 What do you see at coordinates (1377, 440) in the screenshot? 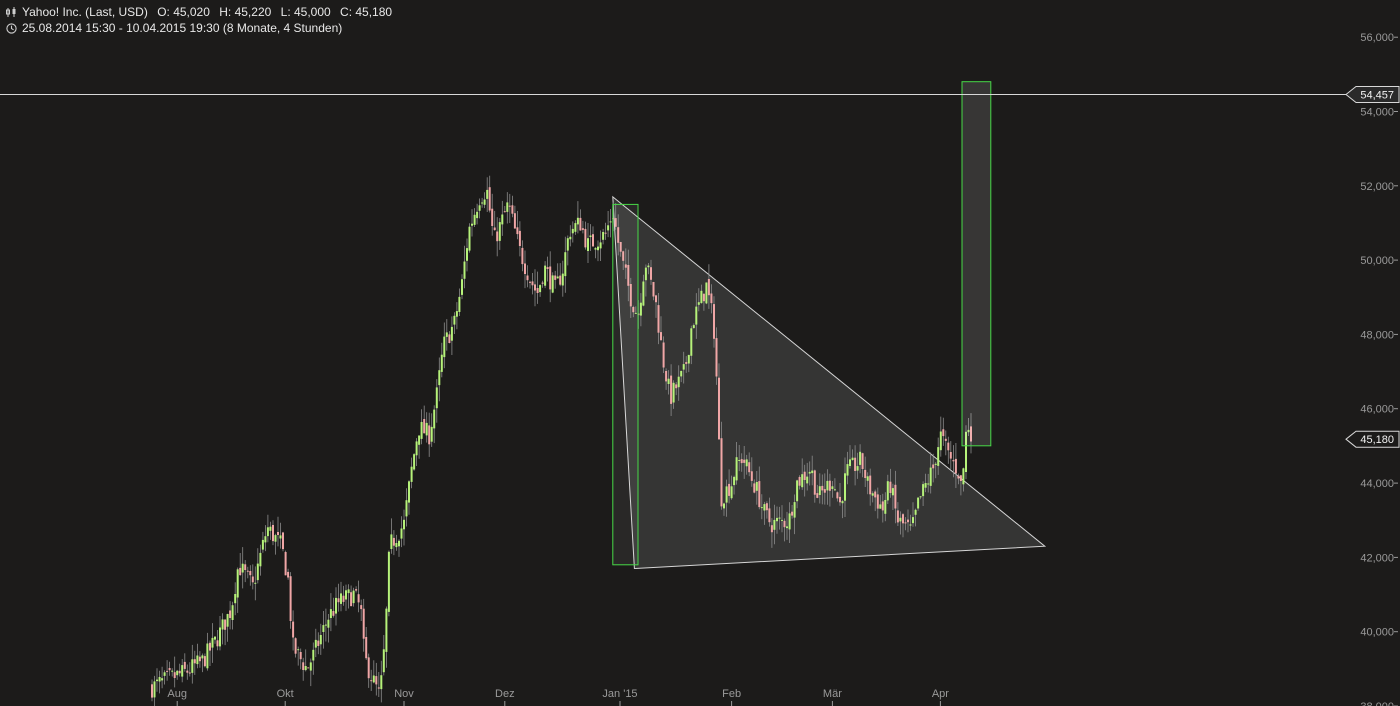
I see `price-marker-label: 45,180` at bounding box center [1377, 440].